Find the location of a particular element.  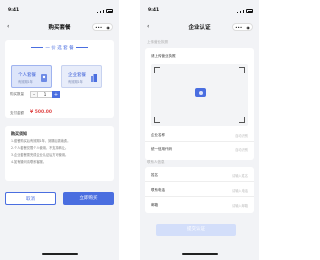

package-name: 企业套餐 is located at coordinates (77, 75).